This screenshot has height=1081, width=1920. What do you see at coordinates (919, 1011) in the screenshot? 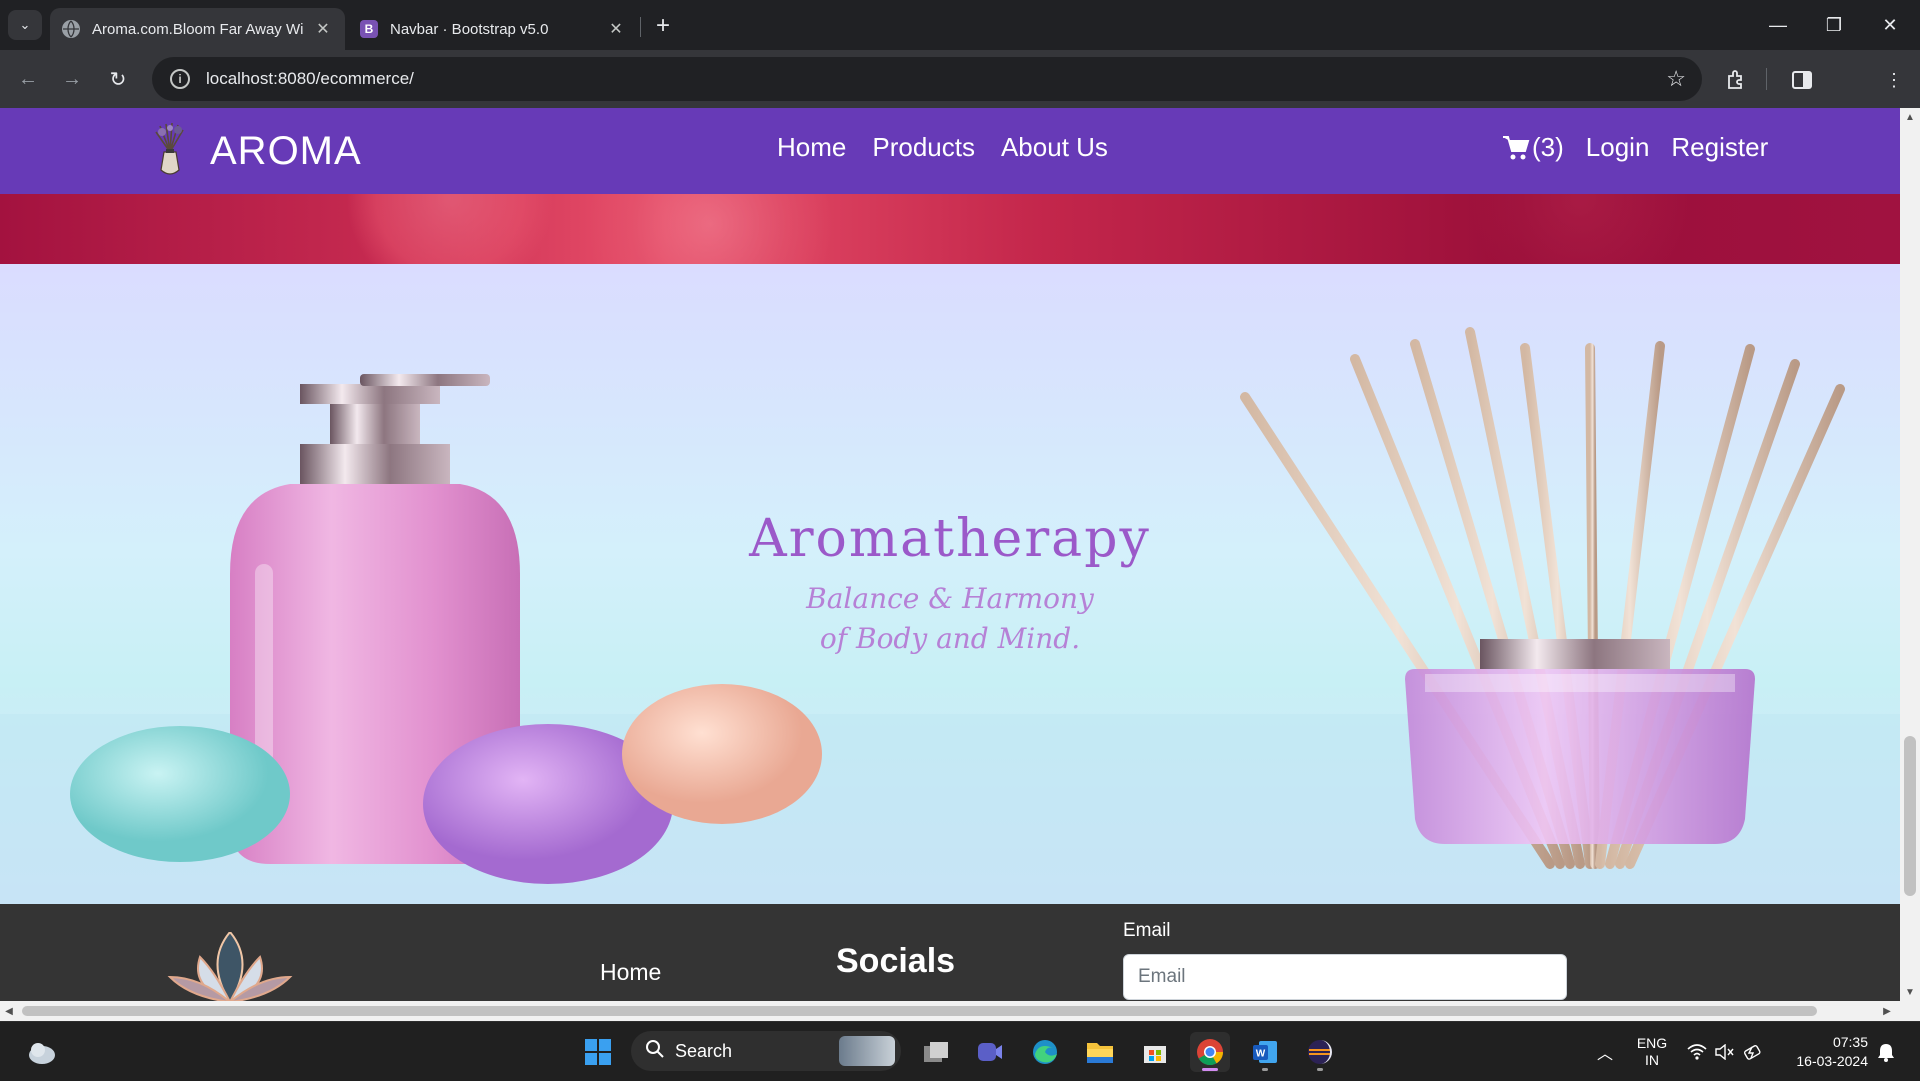
I see `horizontal-scroll-thumb` at bounding box center [919, 1011].